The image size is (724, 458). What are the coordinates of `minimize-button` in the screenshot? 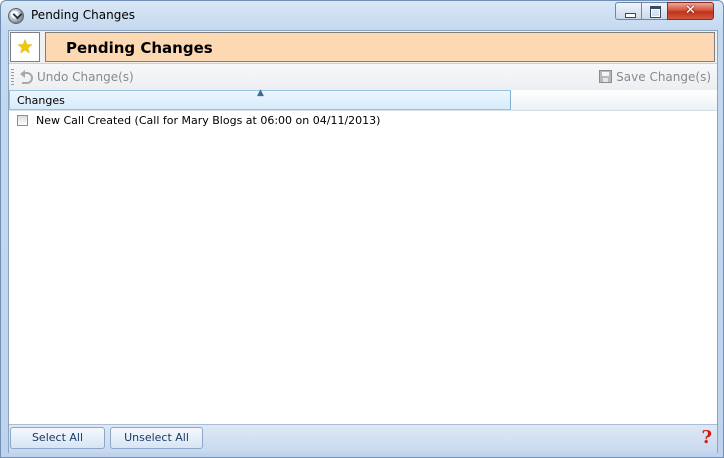 It's located at (628, 11).